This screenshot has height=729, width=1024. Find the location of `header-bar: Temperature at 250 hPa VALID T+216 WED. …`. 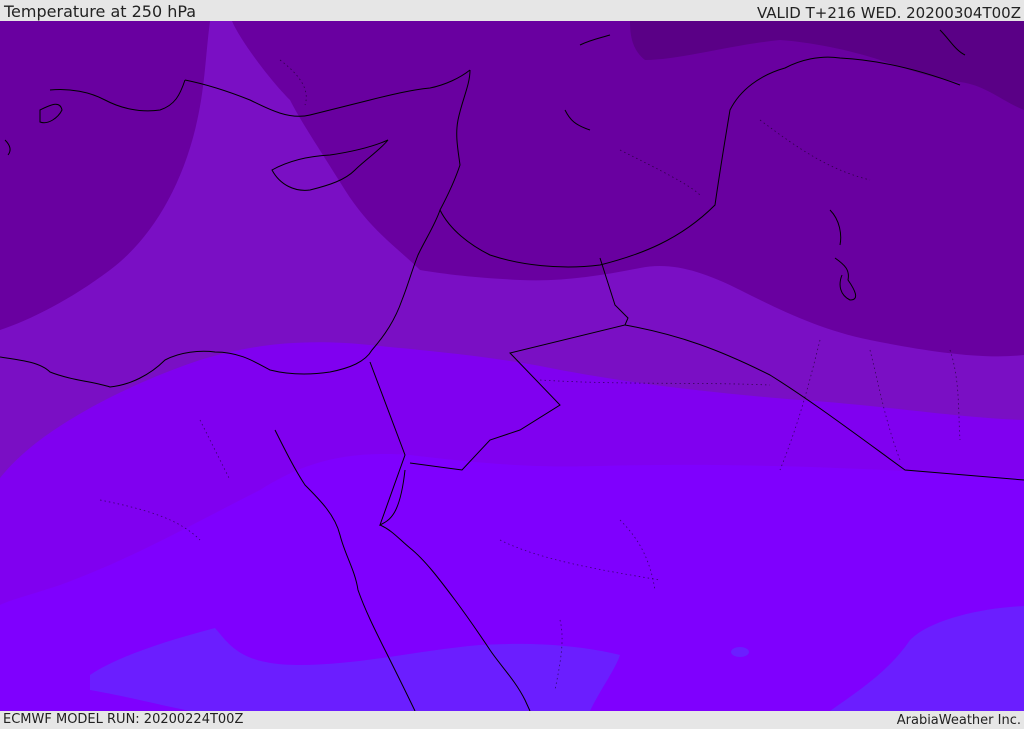

header-bar: Temperature at 250 hPa VALID T+216 WED. … is located at coordinates (512, 10).